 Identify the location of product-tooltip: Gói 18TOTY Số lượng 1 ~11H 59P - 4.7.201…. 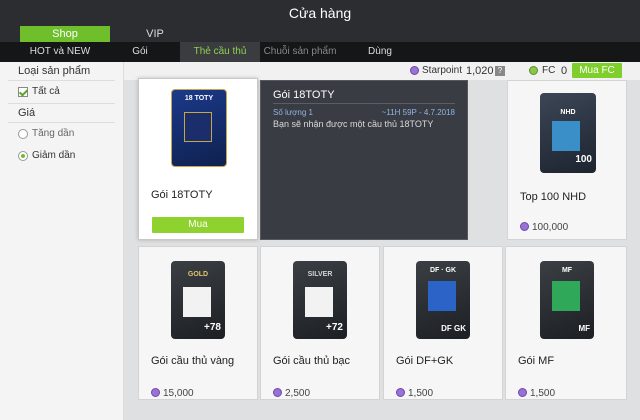
(364, 160).